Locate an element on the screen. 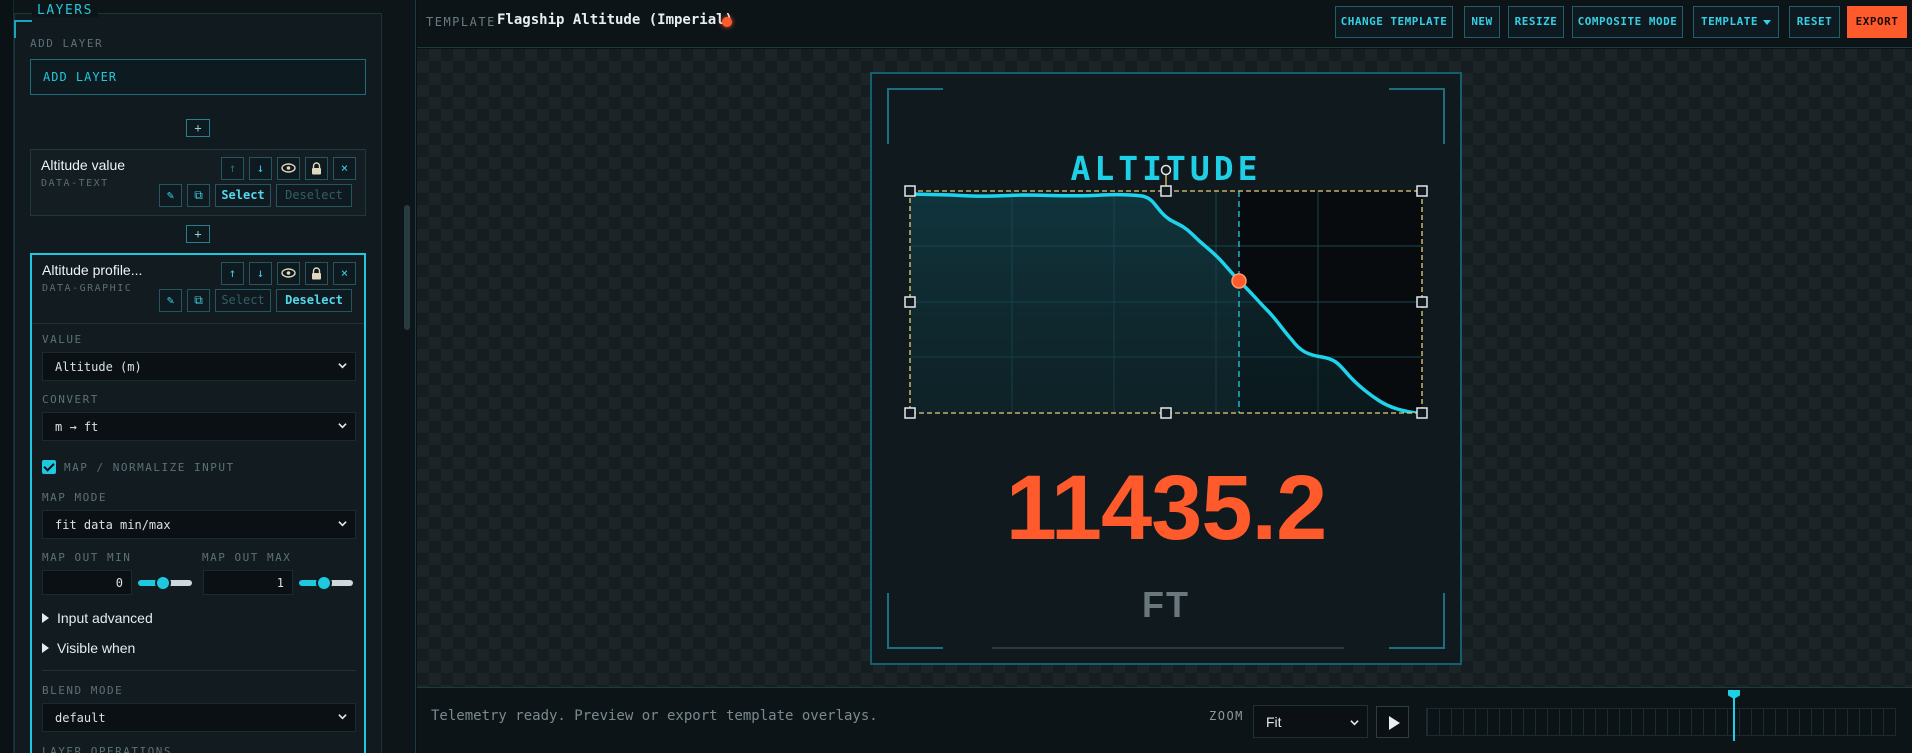 This screenshot has height=753, width=1912. altitude-value: 11435.2 is located at coordinates (1166, 508).